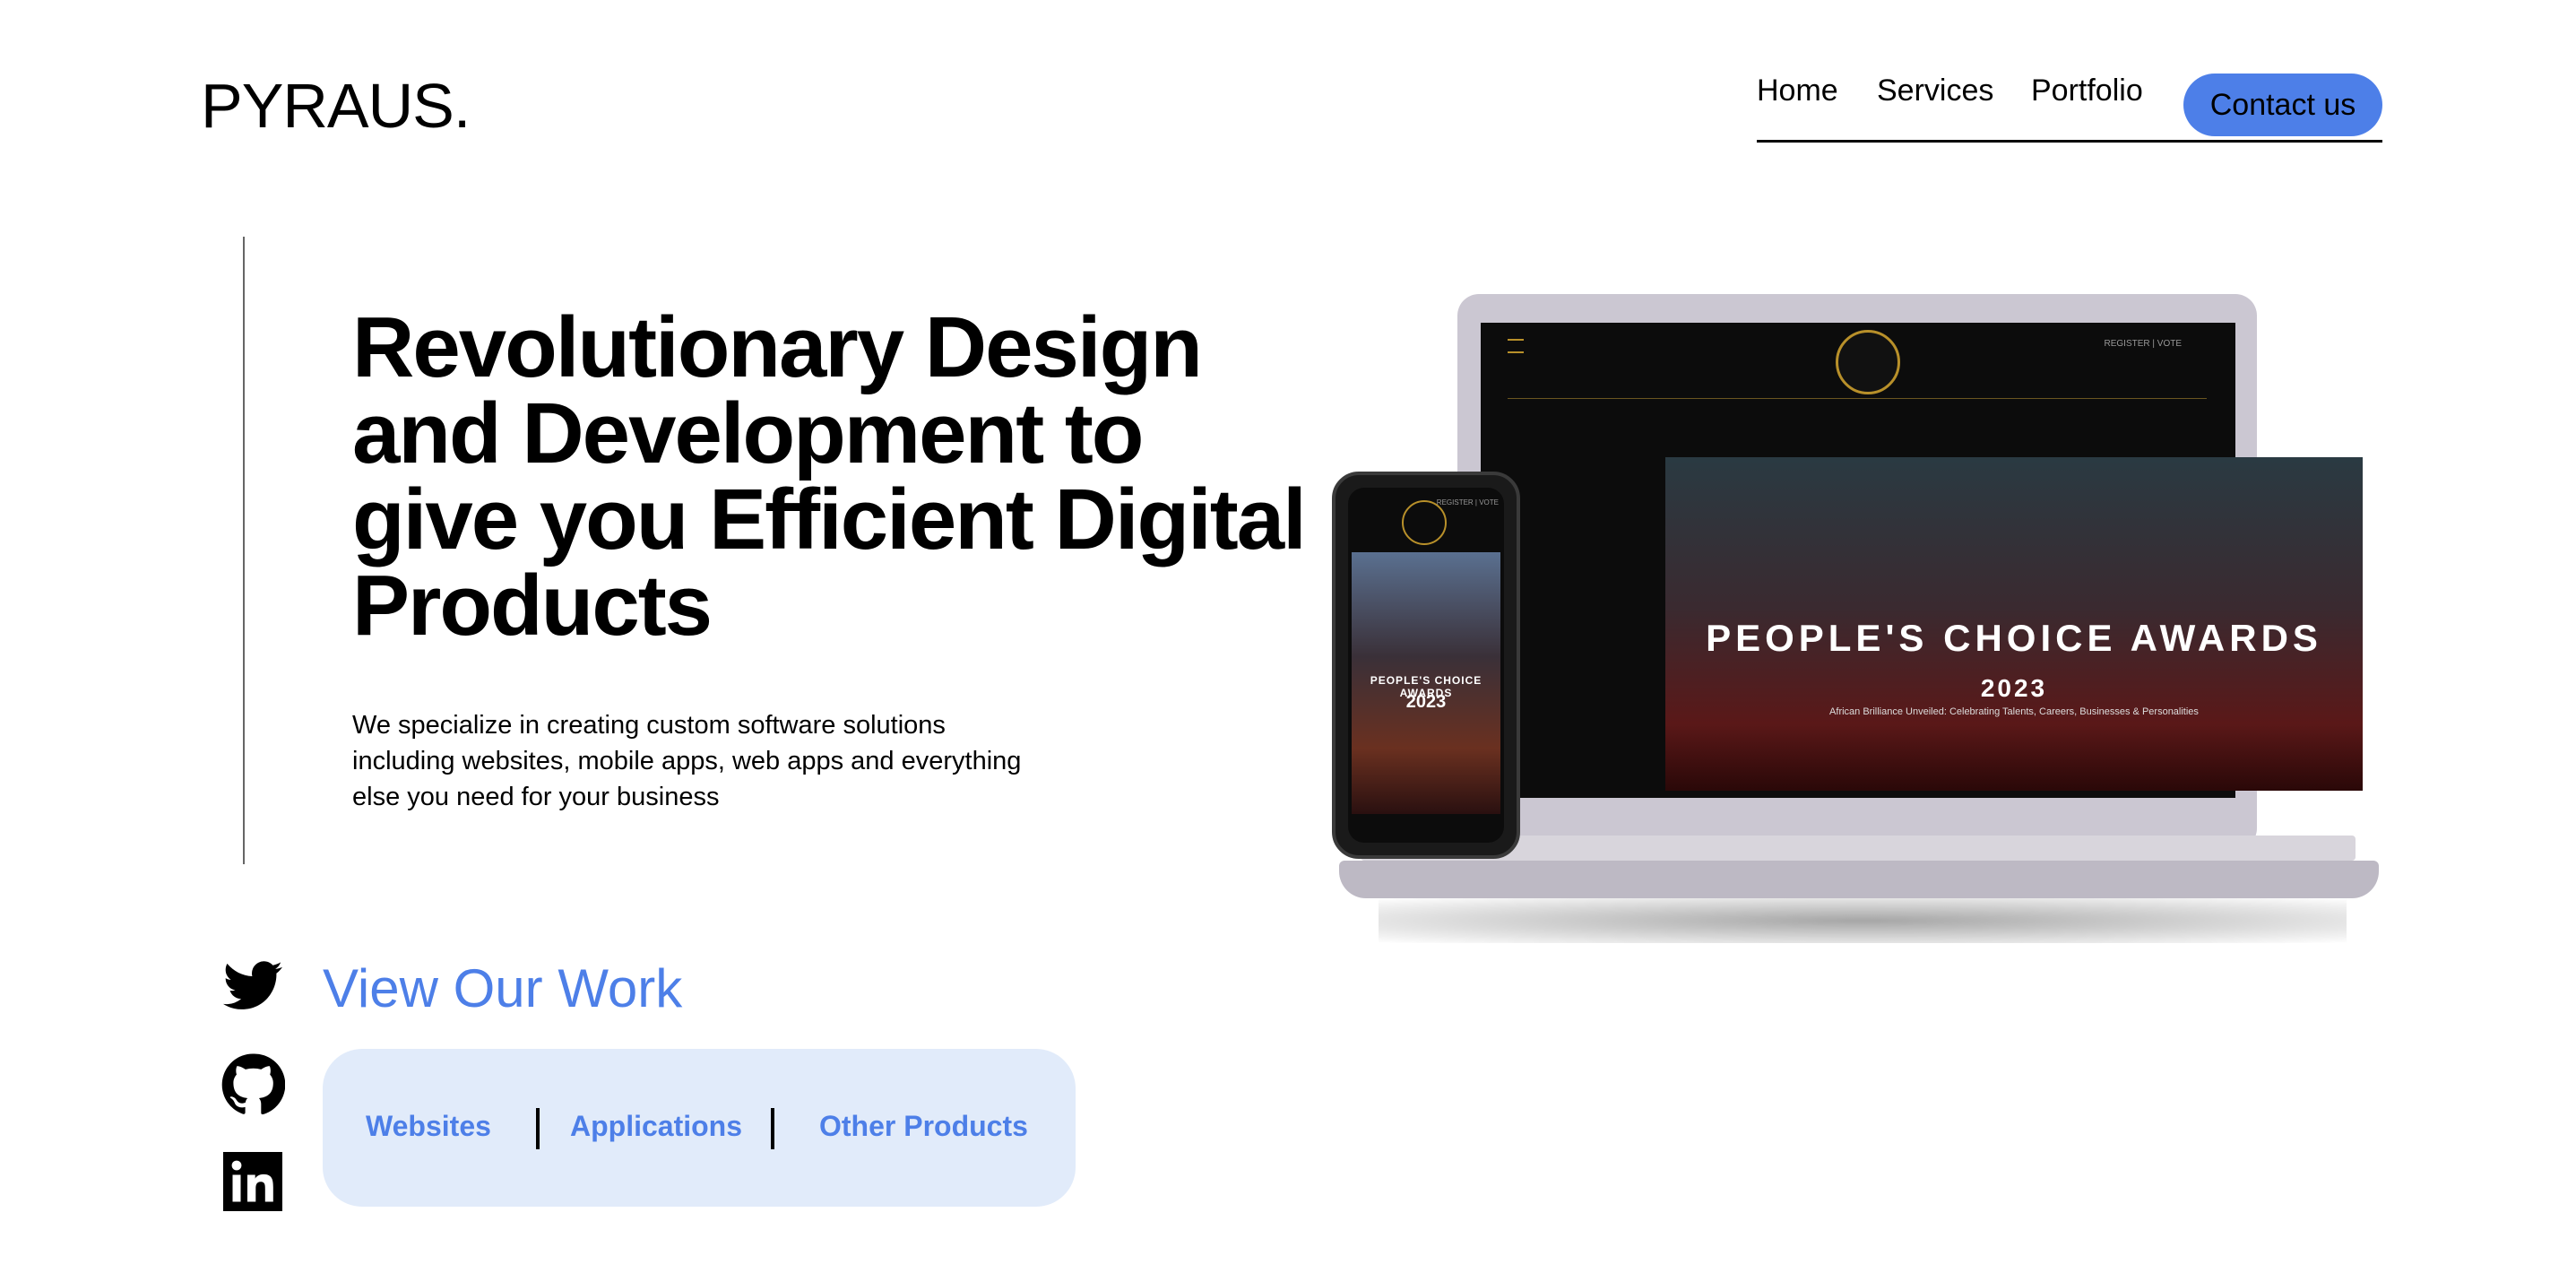 The width and height of the screenshot is (2576, 1273). What do you see at coordinates (1857, 398) in the screenshot?
I see `site-divider` at bounding box center [1857, 398].